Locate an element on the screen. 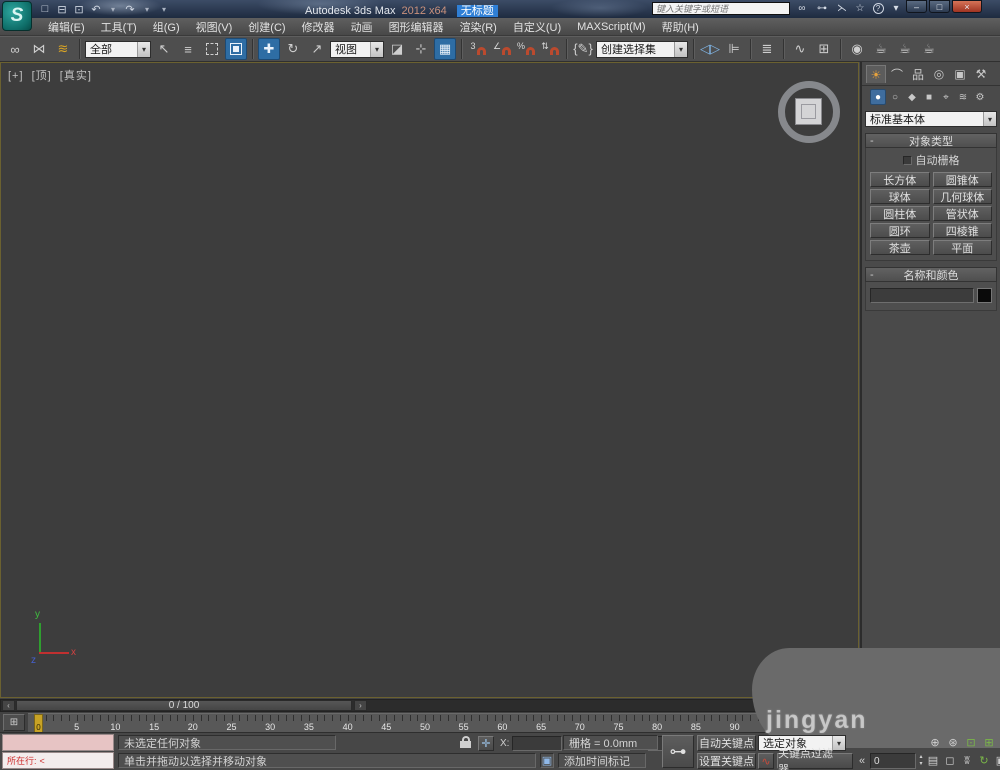  object-type-button-3: 几何球体 is located at coordinates (962, 196).